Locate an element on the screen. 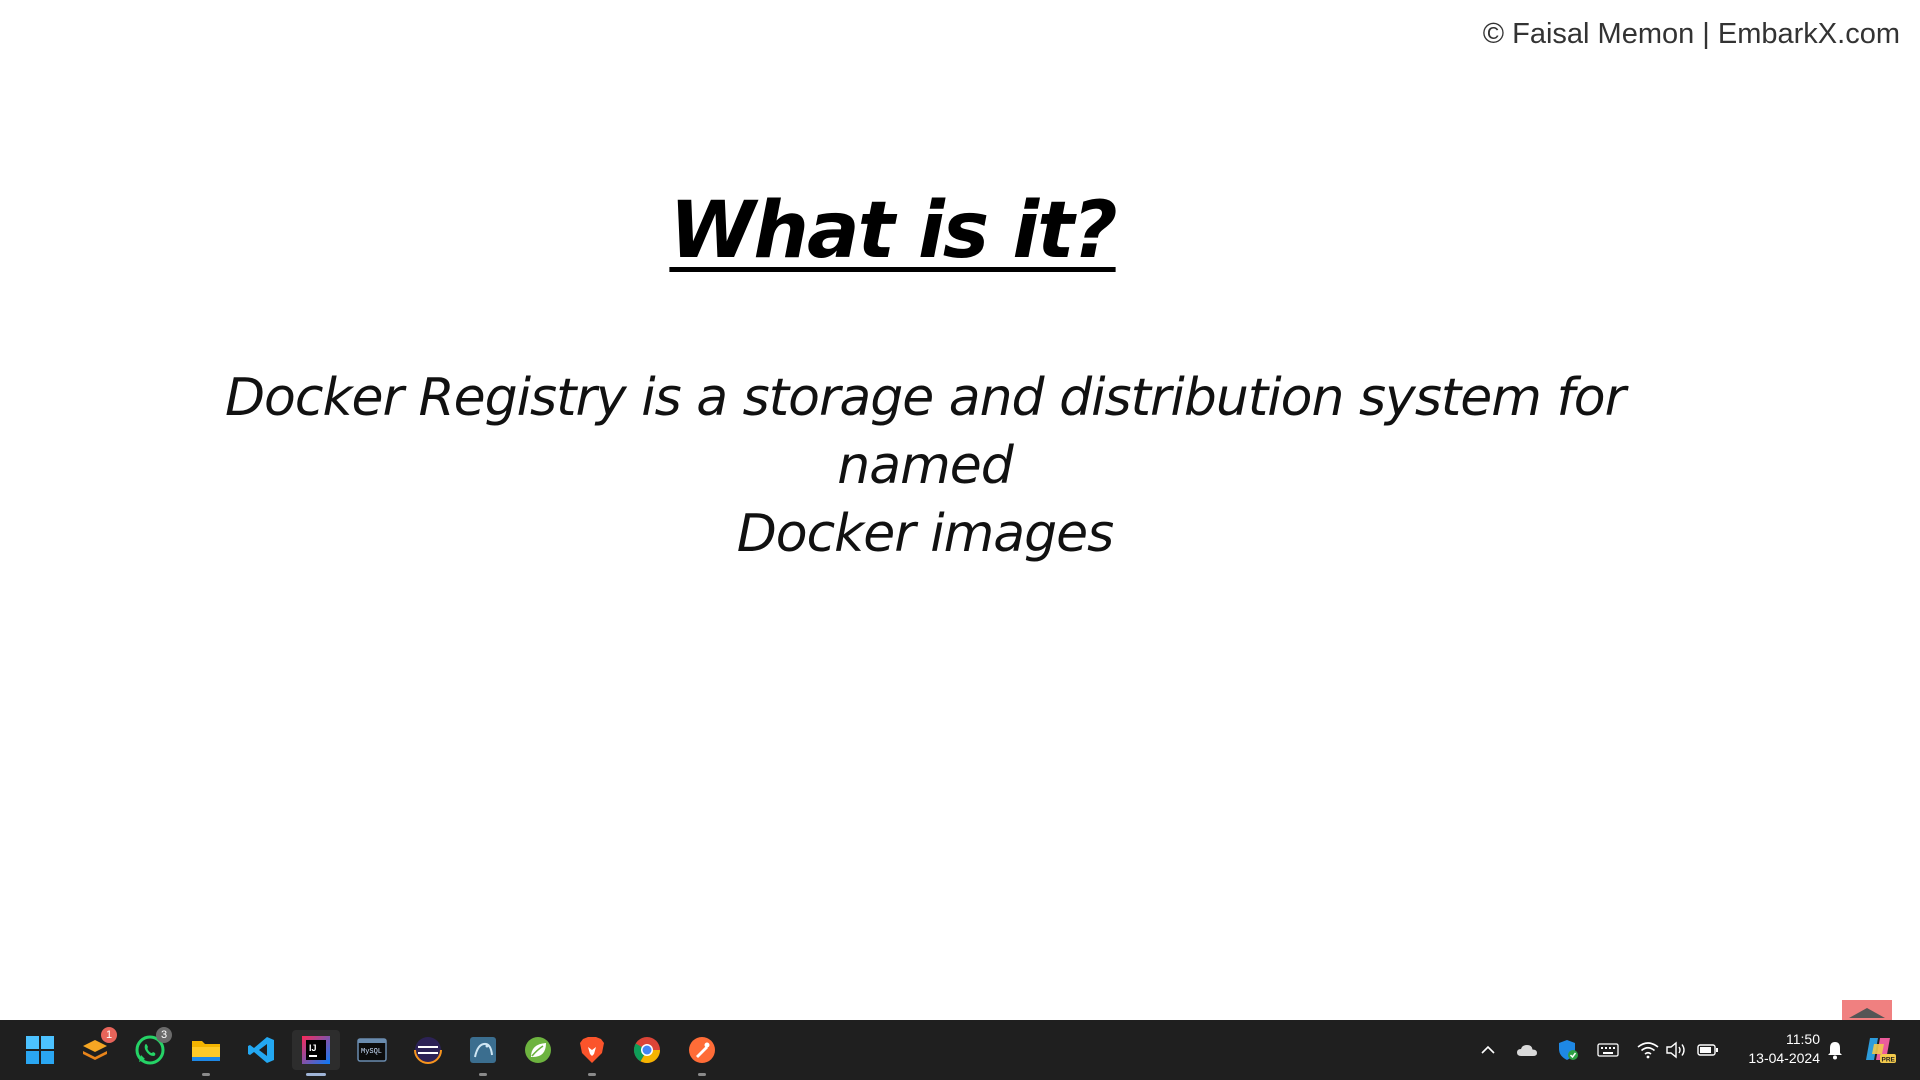  windows-logo-icon is located at coordinates (40, 1050).